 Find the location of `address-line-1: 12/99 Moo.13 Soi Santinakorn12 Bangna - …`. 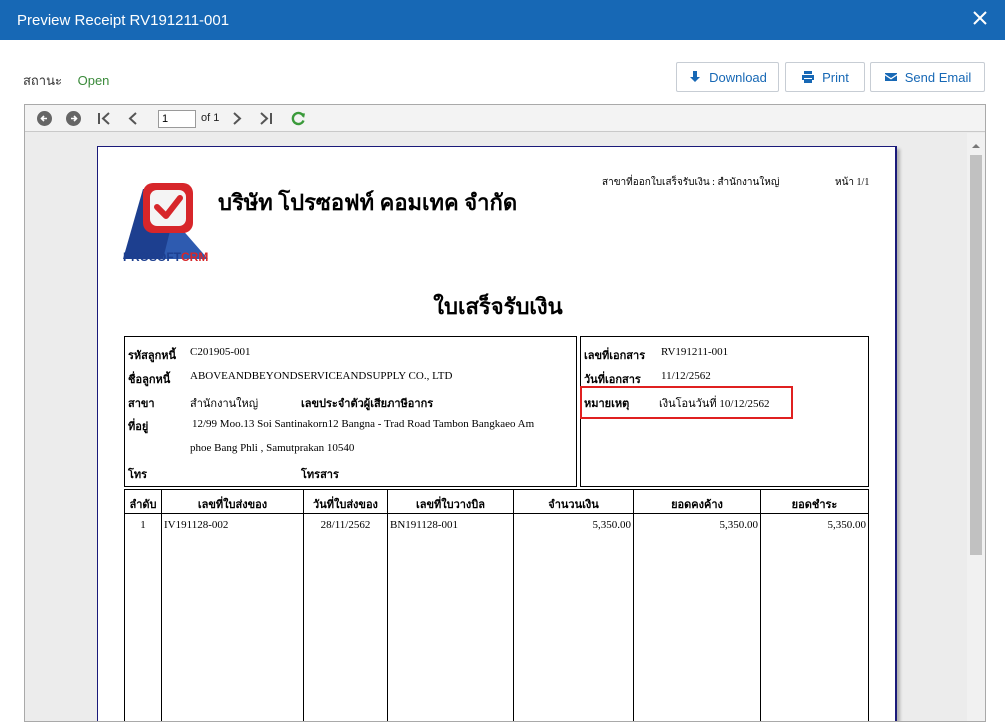

address-line-1: 12/99 Moo.13 Soi Santinakorn12 Bangna - … is located at coordinates (363, 424).